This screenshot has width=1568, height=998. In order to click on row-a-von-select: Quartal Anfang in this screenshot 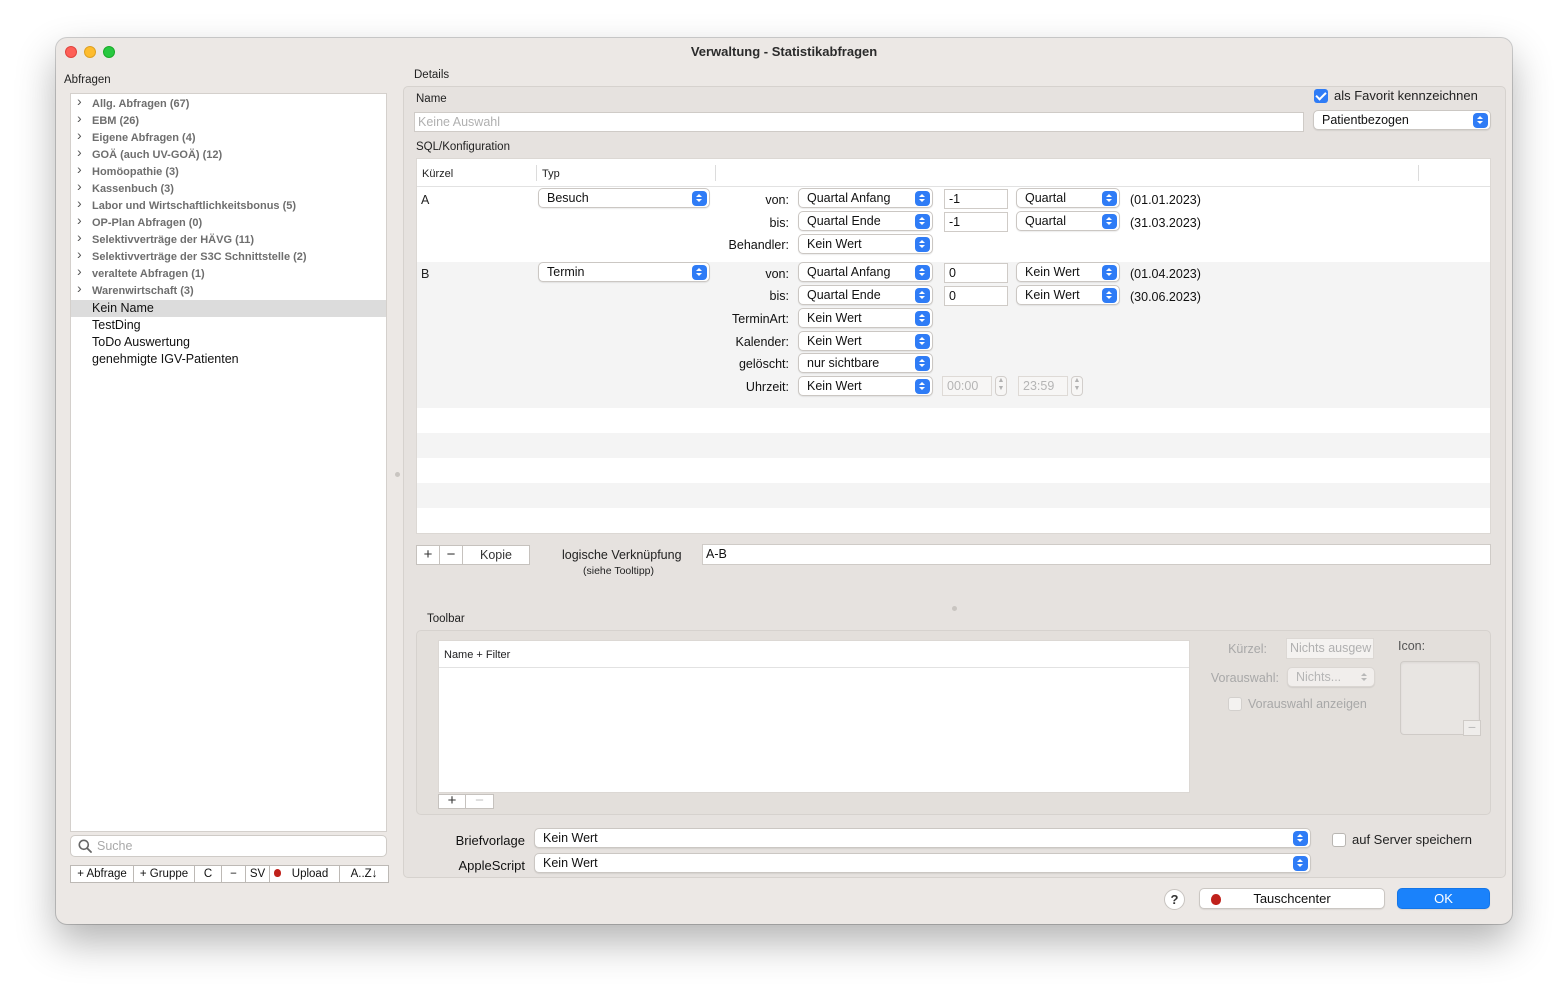, I will do `click(865, 198)`.